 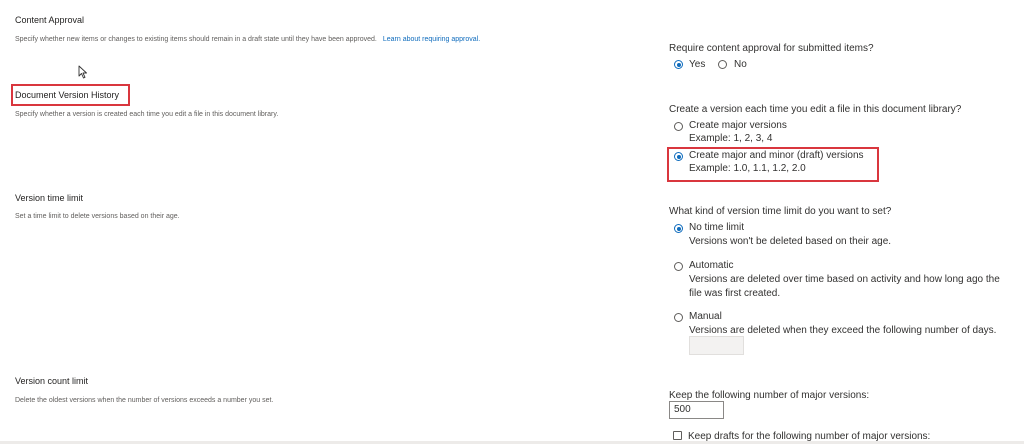 I want to click on content-approval-title: Content Approval, so click(x=50, y=20).